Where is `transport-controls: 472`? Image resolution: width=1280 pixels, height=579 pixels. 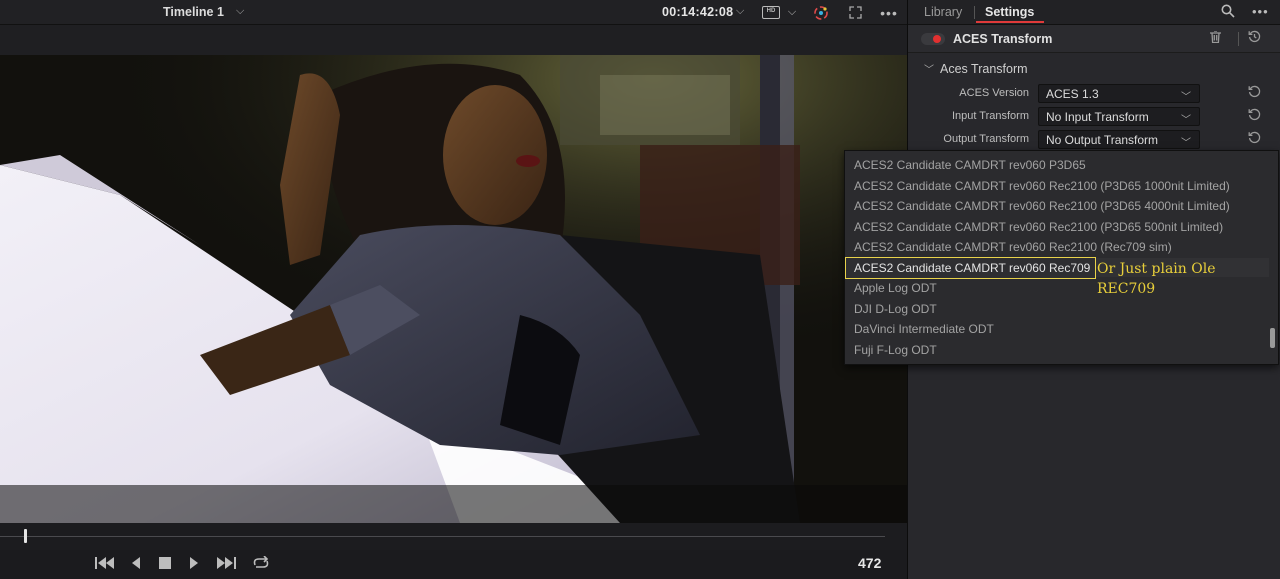
transport-controls: 472 is located at coordinates (453, 564).